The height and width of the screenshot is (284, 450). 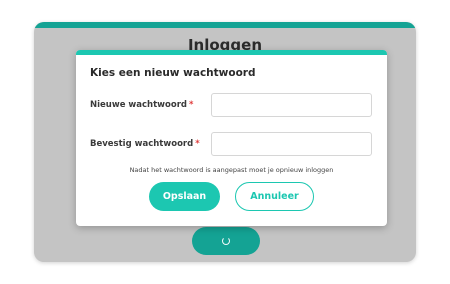 I want to click on cancel-button: Annuleer, so click(x=274, y=196).